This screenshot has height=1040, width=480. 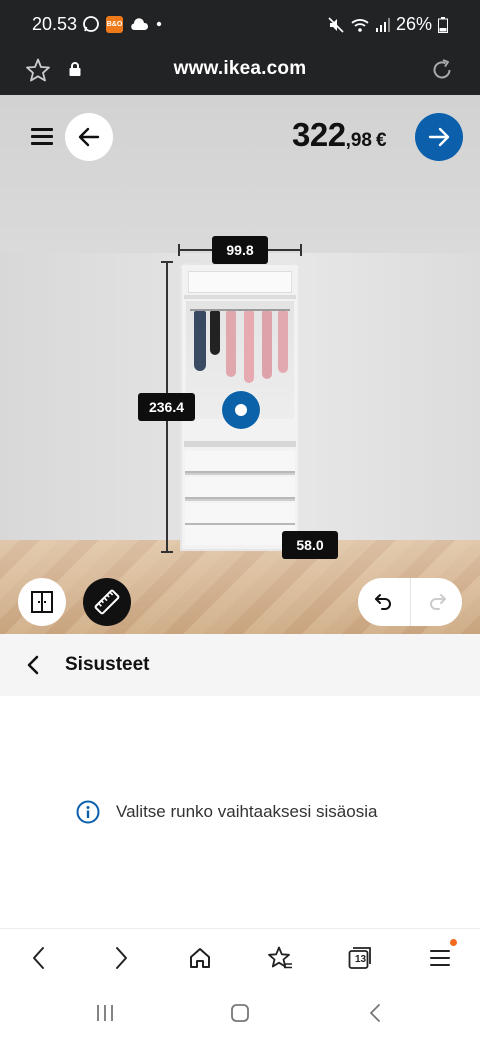 I want to click on system-back-icon, so click(x=375, y=1013).